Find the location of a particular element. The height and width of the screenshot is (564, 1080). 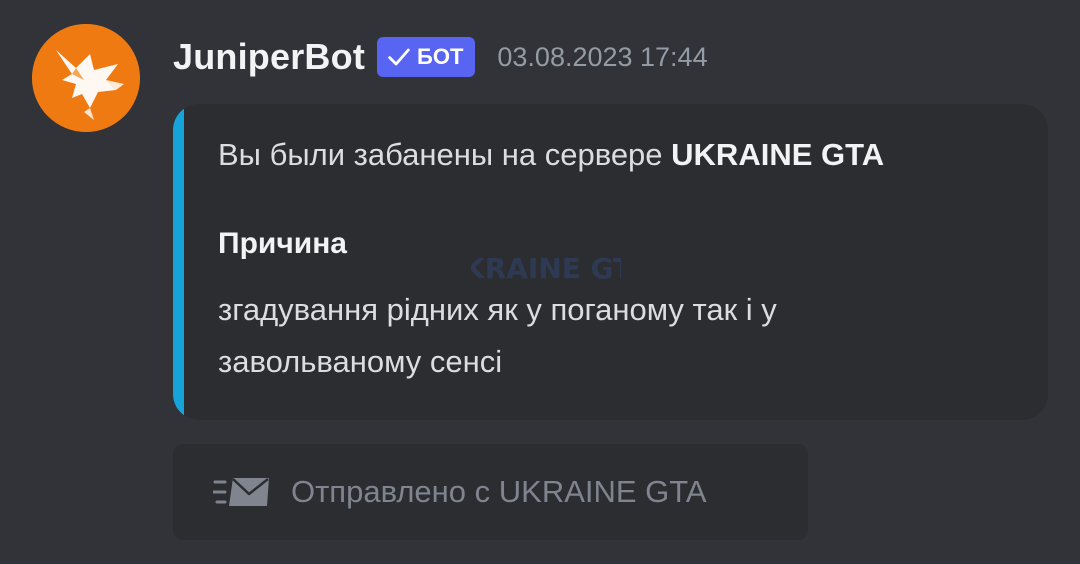

embed-accent-bar is located at coordinates (178, 262).